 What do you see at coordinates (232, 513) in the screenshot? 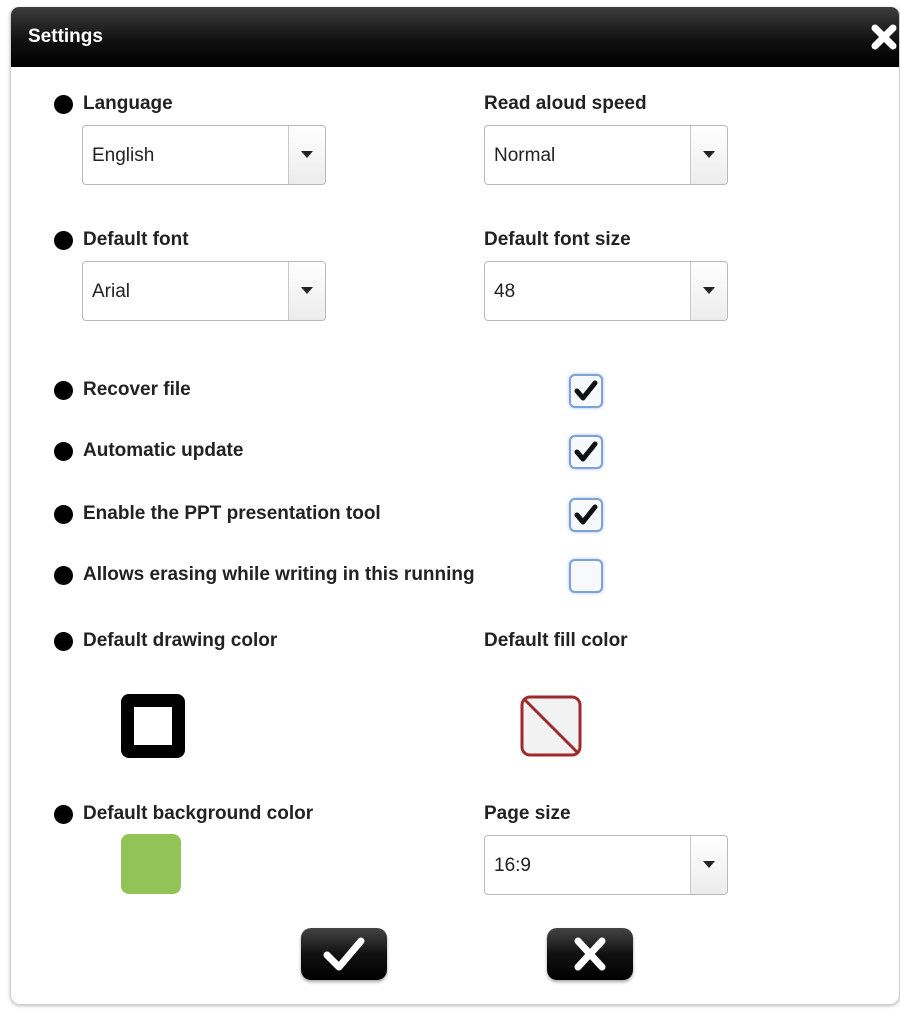
I see `ppt-tool-label: Enable the PPT presentation tool` at bounding box center [232, 513].